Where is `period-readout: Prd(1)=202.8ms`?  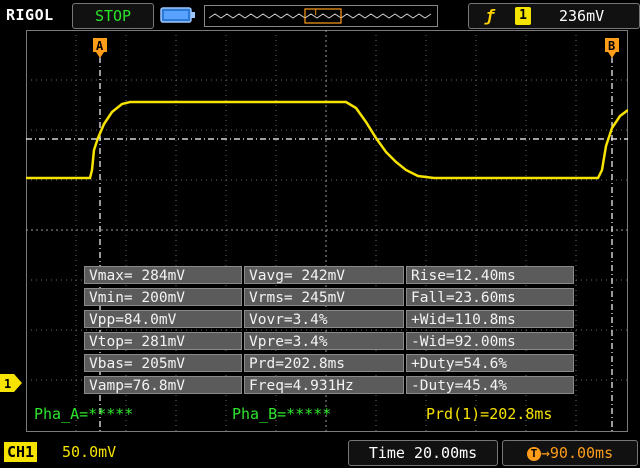 period-readout: Prd(1)=202.8ms is located at coordinates (489, 414).